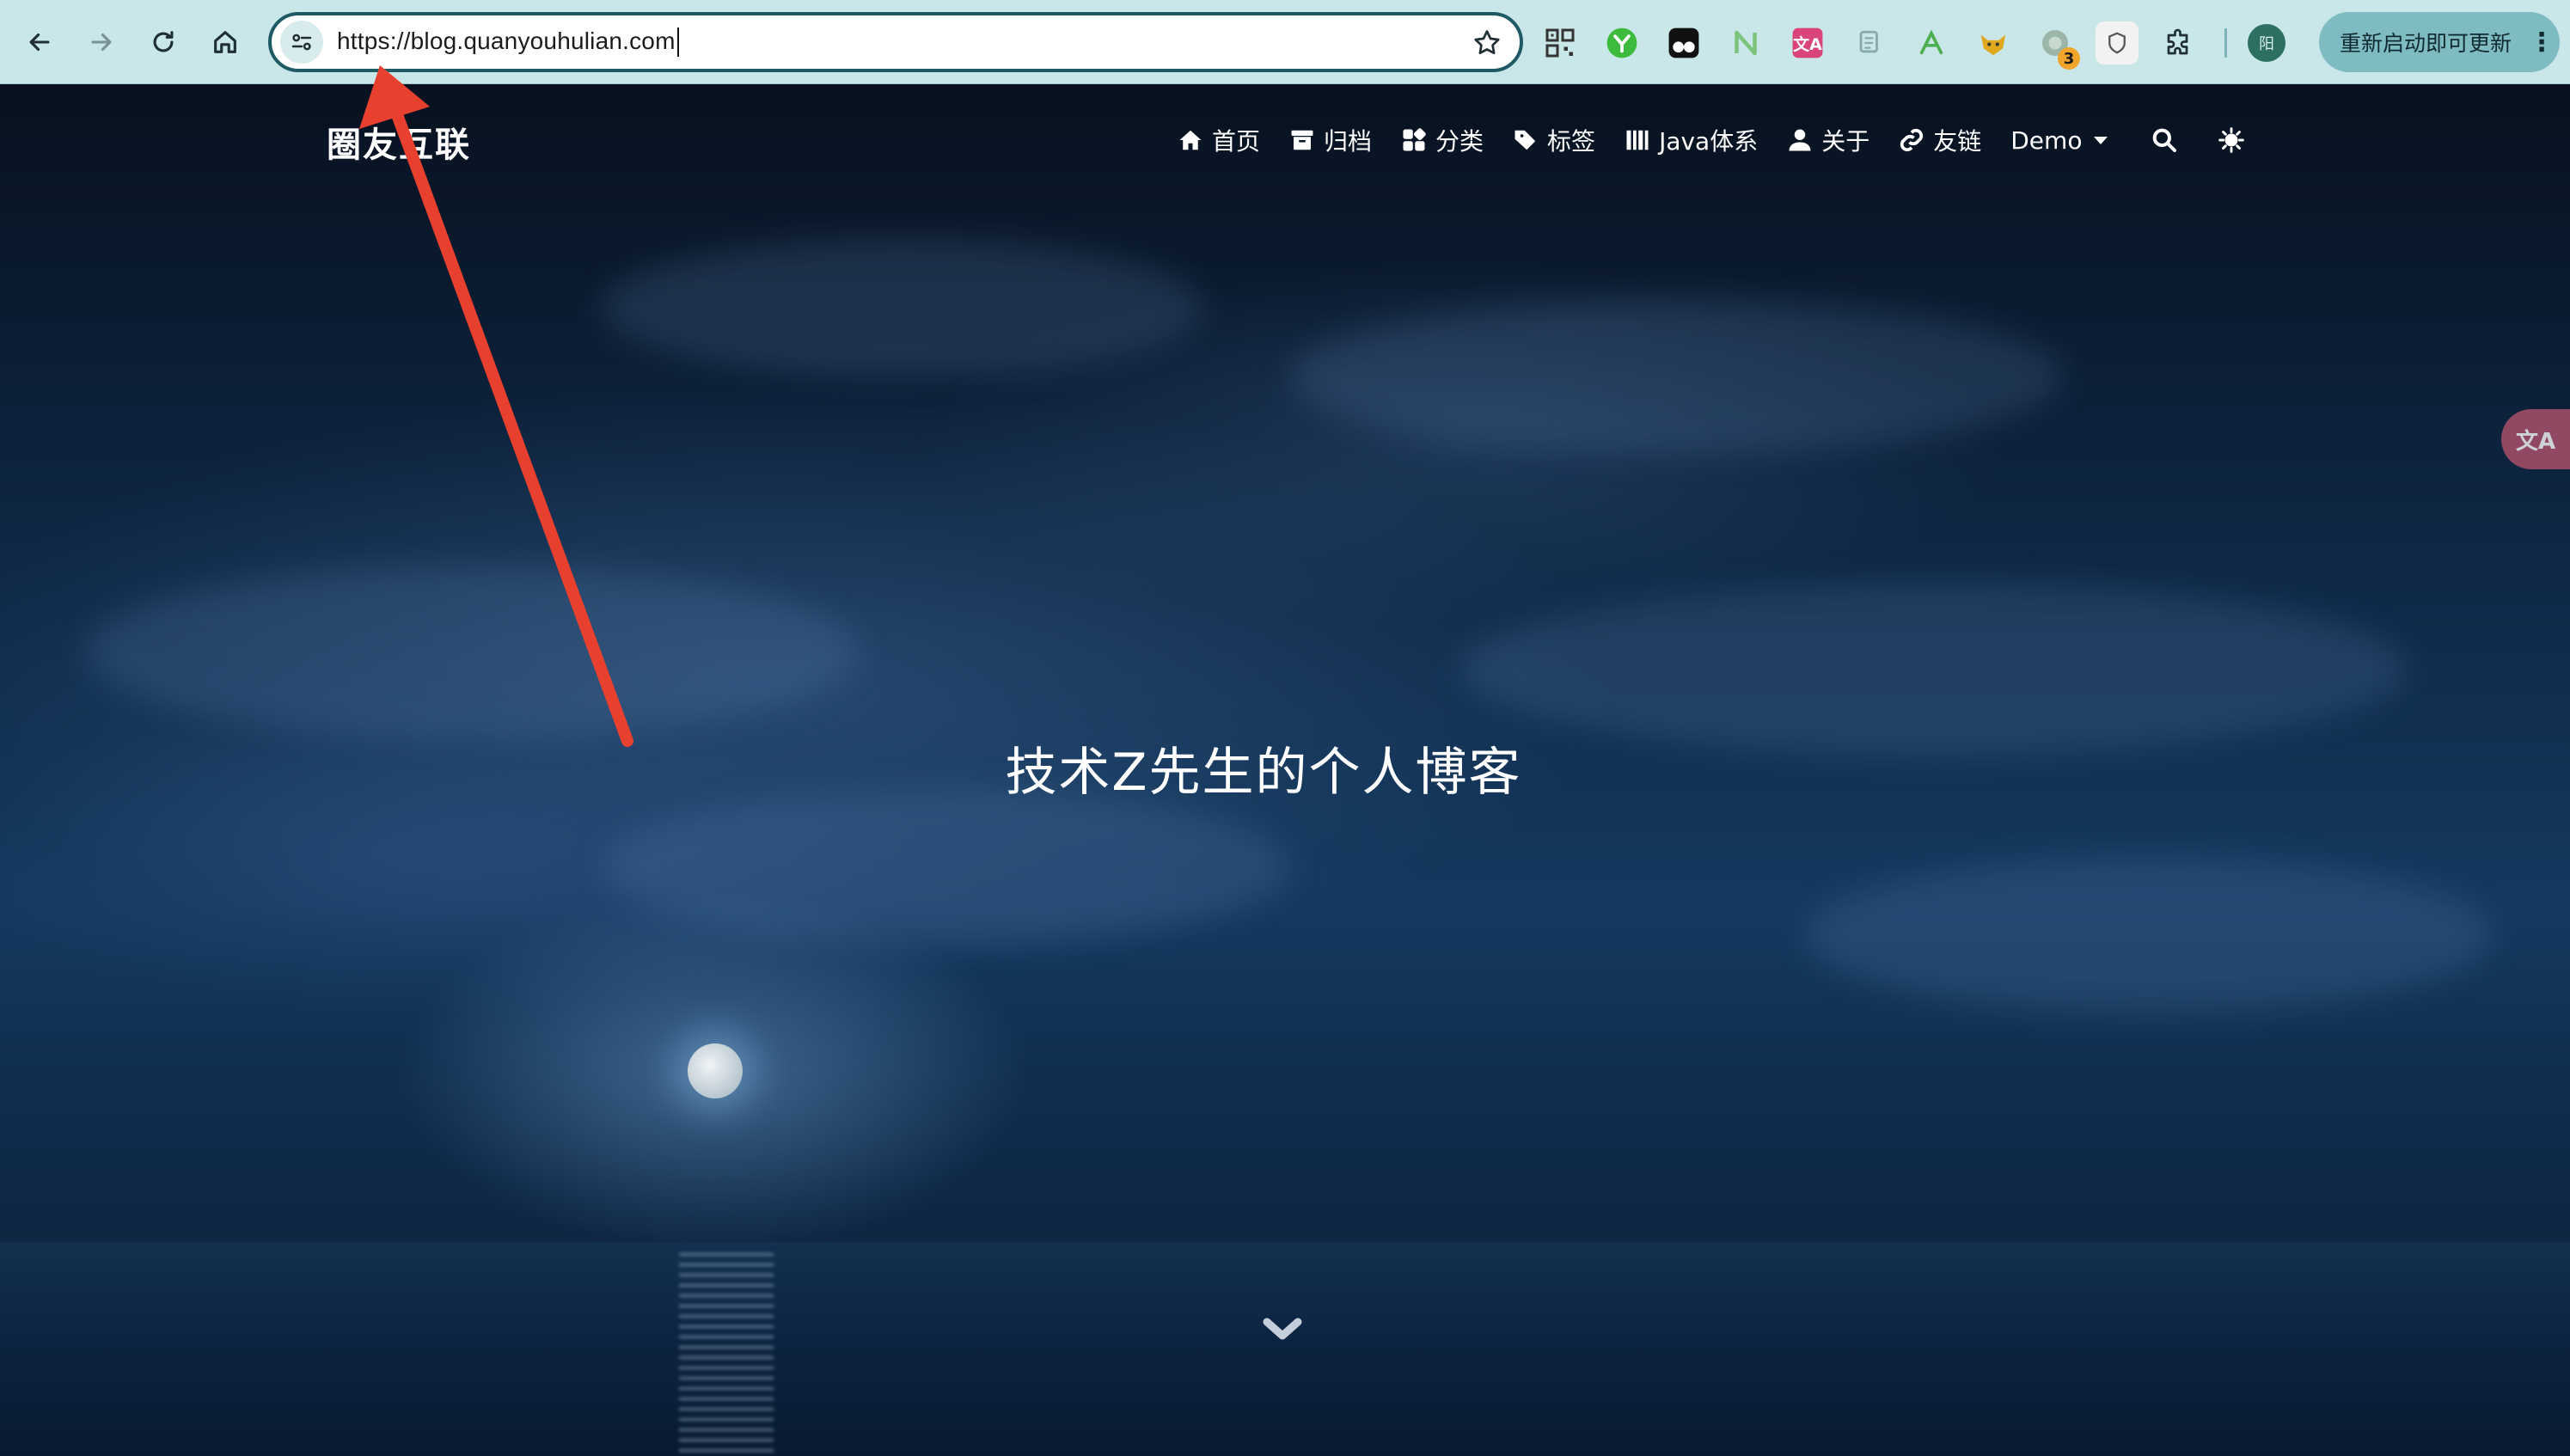 Image resolution: width=2570 pixels, height=1456 pixels. What do you see at coordinates (1571, 142) in the screenshot?
I see `menu-tags-label: 标签` at bounding box center [1571, 142].